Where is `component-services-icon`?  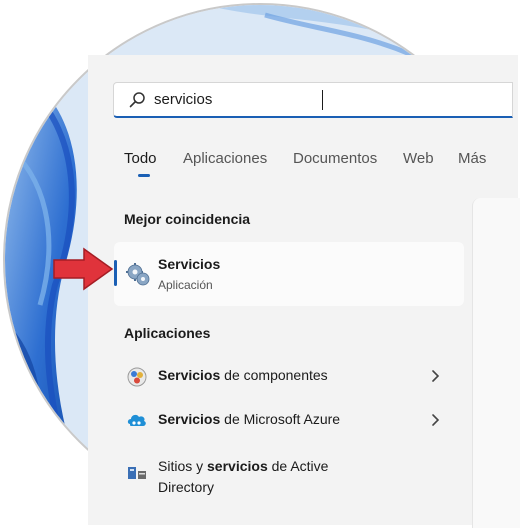
component-services-icon is located at coordinates (137, 377).